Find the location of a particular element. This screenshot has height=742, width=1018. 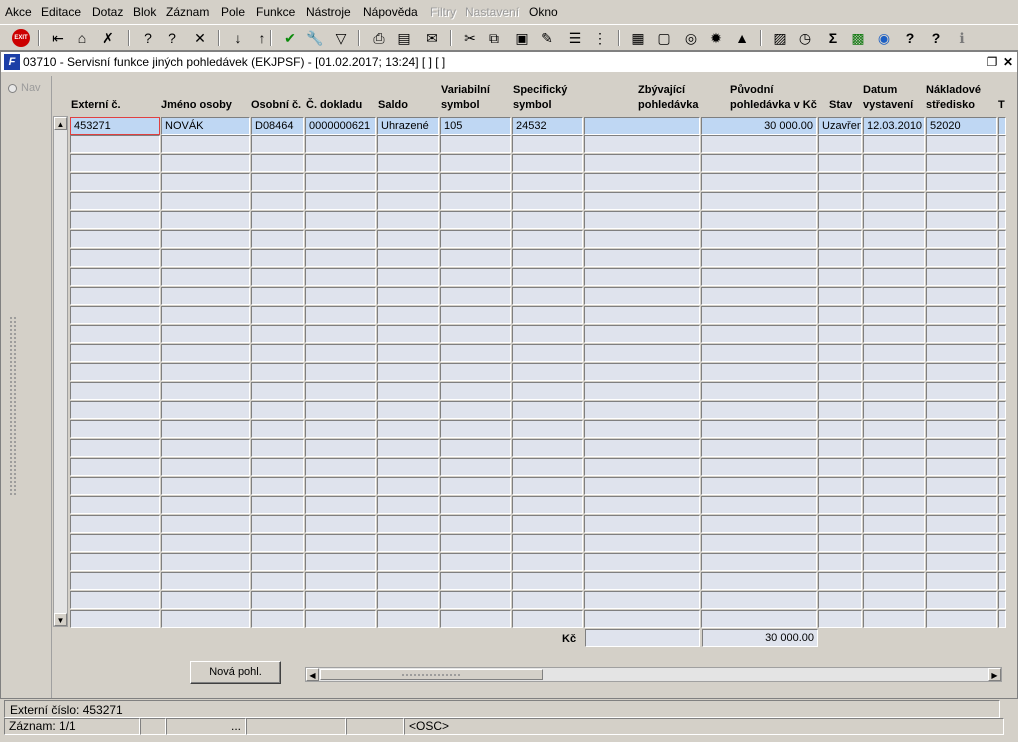

warning-icon: ▲ is located at coordinates (742, 38).